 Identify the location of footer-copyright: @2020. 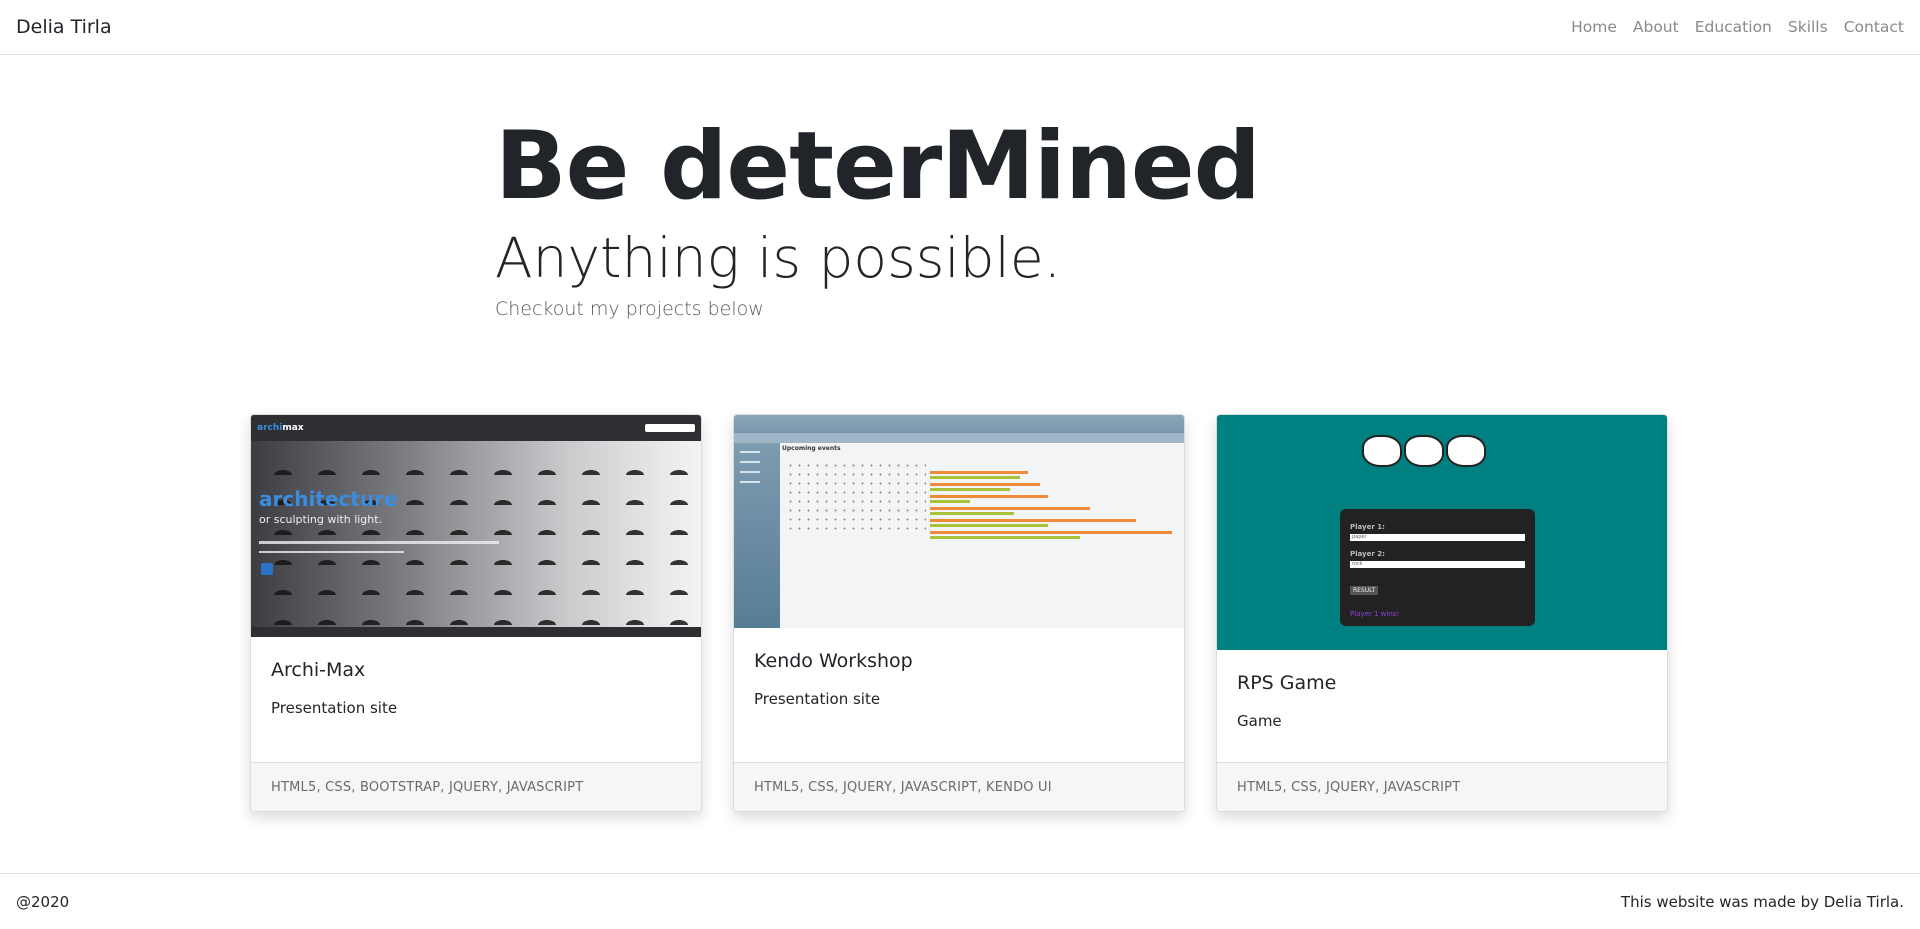
(43, 901).